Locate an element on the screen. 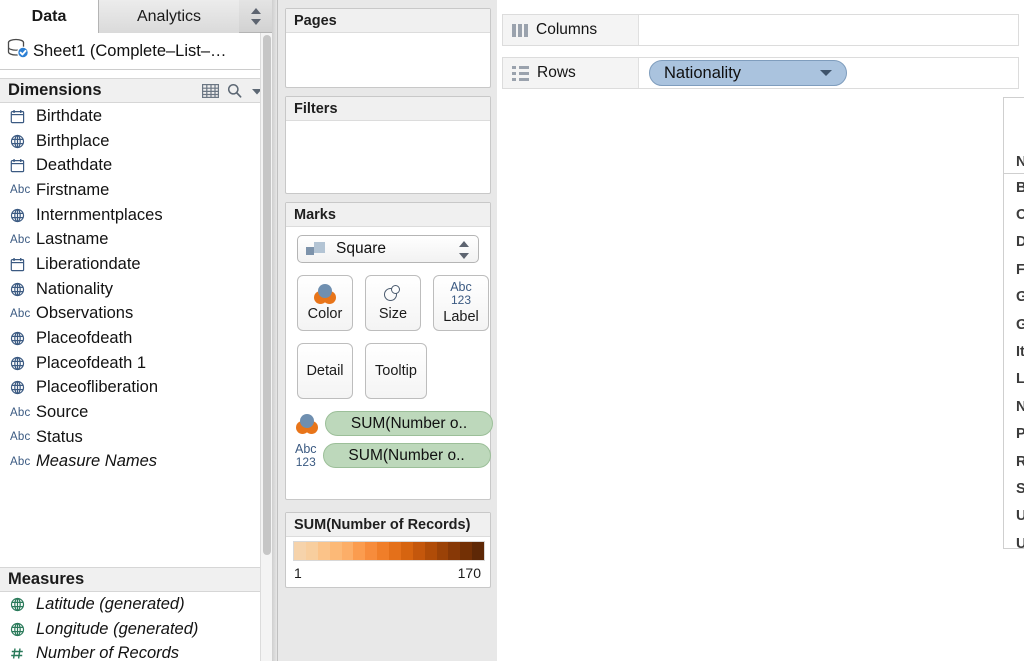 This screenshot has width=1024, height=661. table-row: France170 is located at coordinates (1014, 269).